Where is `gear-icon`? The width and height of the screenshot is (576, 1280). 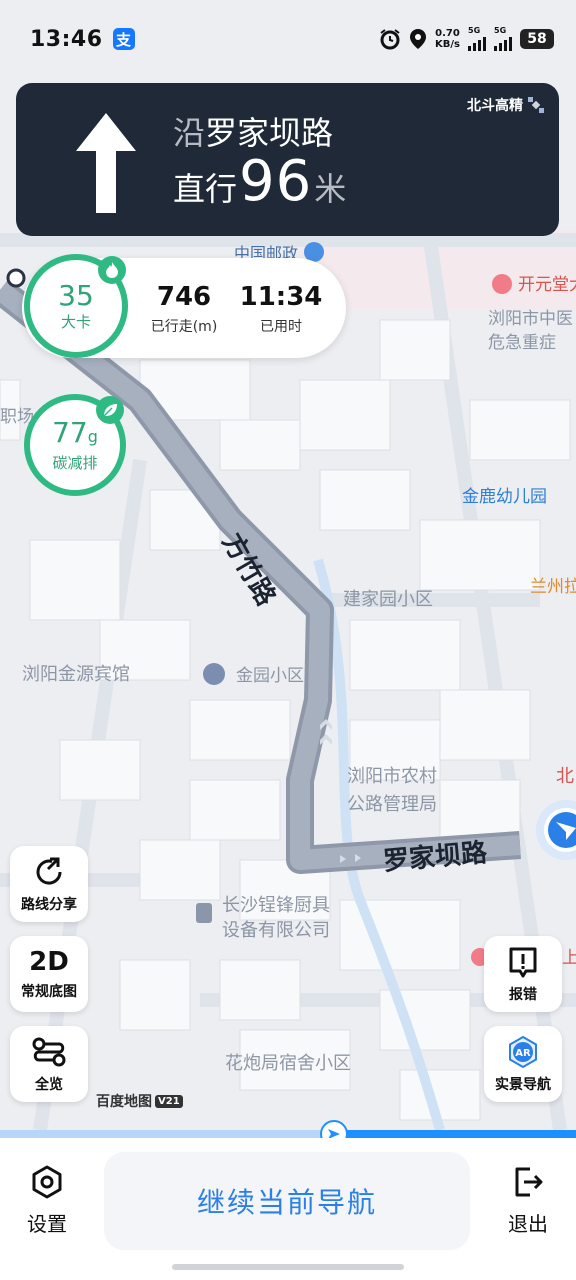 gear-icon is located at coordinates (47, 1182).